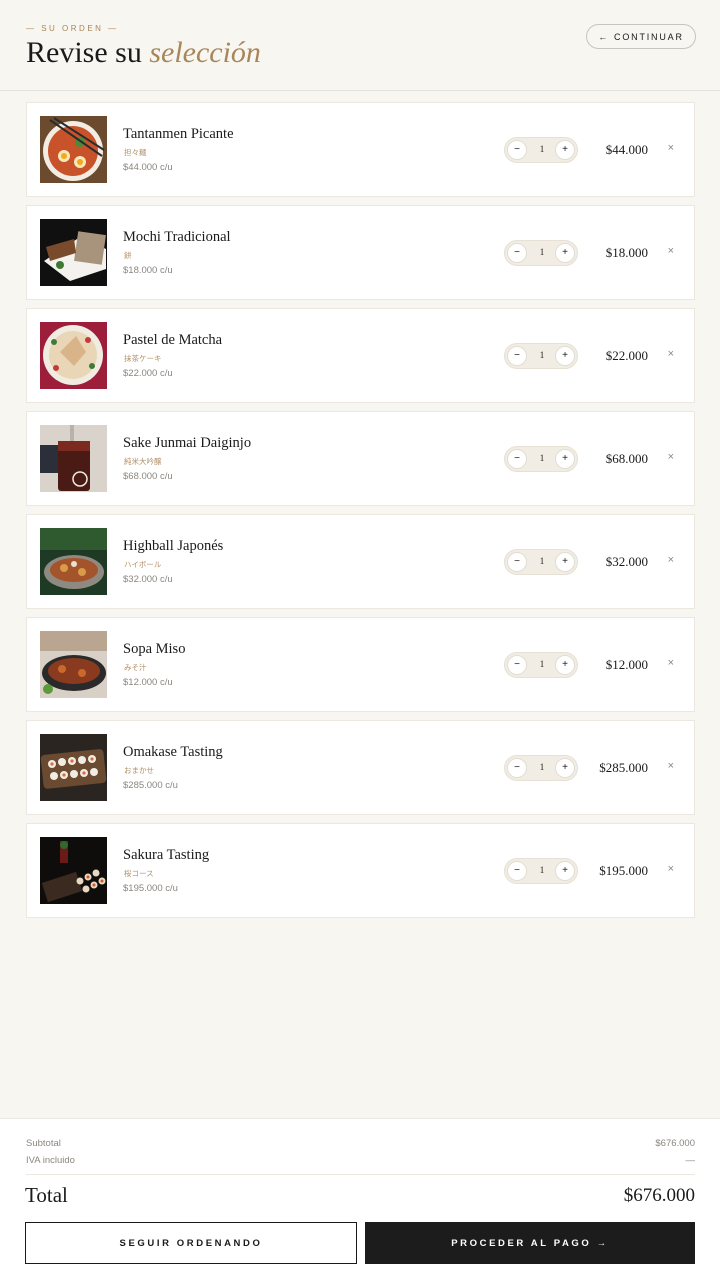 This screenshot has height=1282, width=720. I want to click on item-japanese-name: 純米大吟醸, so click(143, 461).